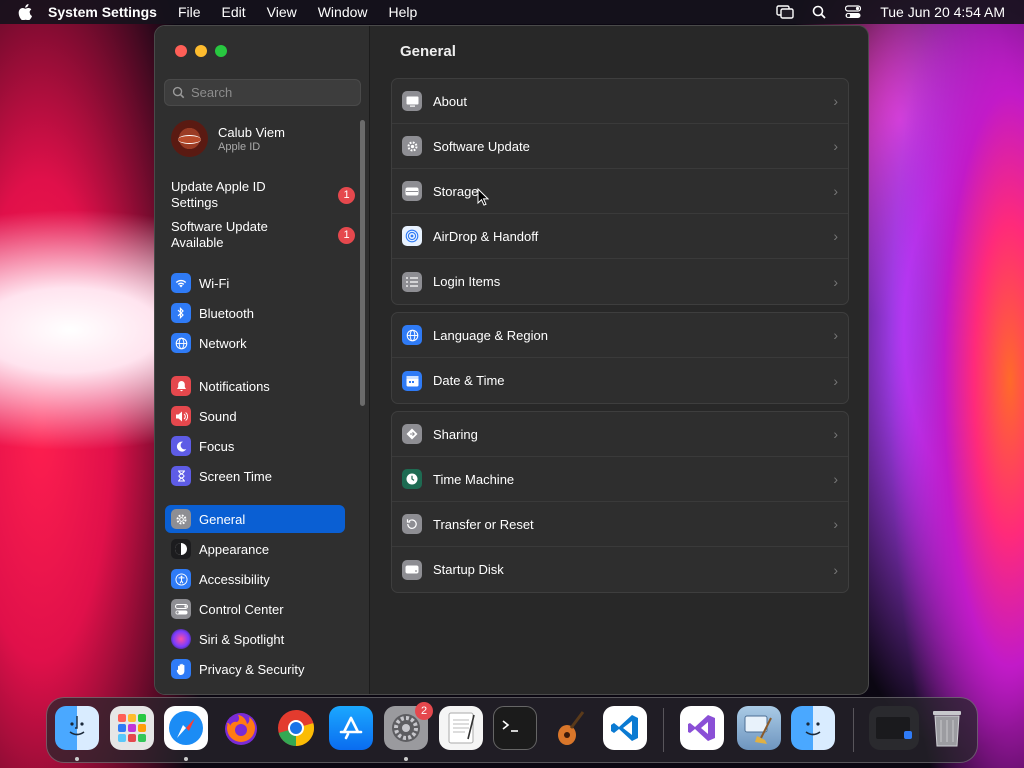 This screenshot has height=768, width=1024. I want to click on row-login-items: Login Items ›, so click(620, 281).